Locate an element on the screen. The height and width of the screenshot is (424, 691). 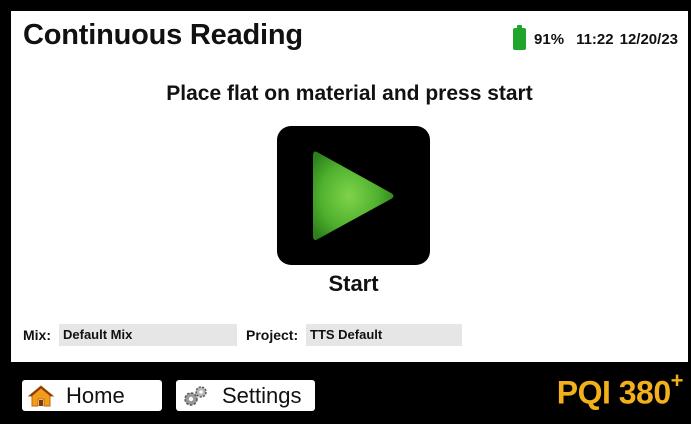
brand-sup: + is located at coordinates (677, 380).